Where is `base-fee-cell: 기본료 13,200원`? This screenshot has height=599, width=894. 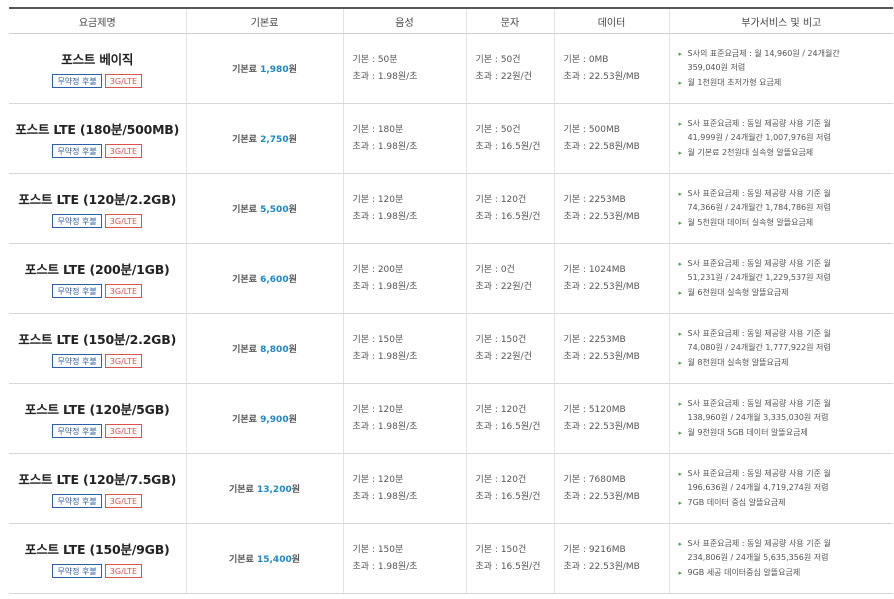
base-fee-cell: 기본료 13,200원 is located at coordinates (264, 488).